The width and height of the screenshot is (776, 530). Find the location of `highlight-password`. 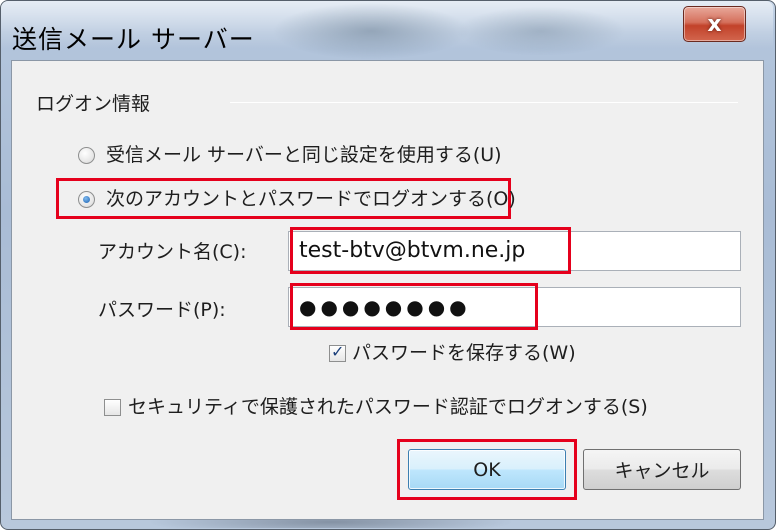

highlight-password is located at coordinates (414, 306).